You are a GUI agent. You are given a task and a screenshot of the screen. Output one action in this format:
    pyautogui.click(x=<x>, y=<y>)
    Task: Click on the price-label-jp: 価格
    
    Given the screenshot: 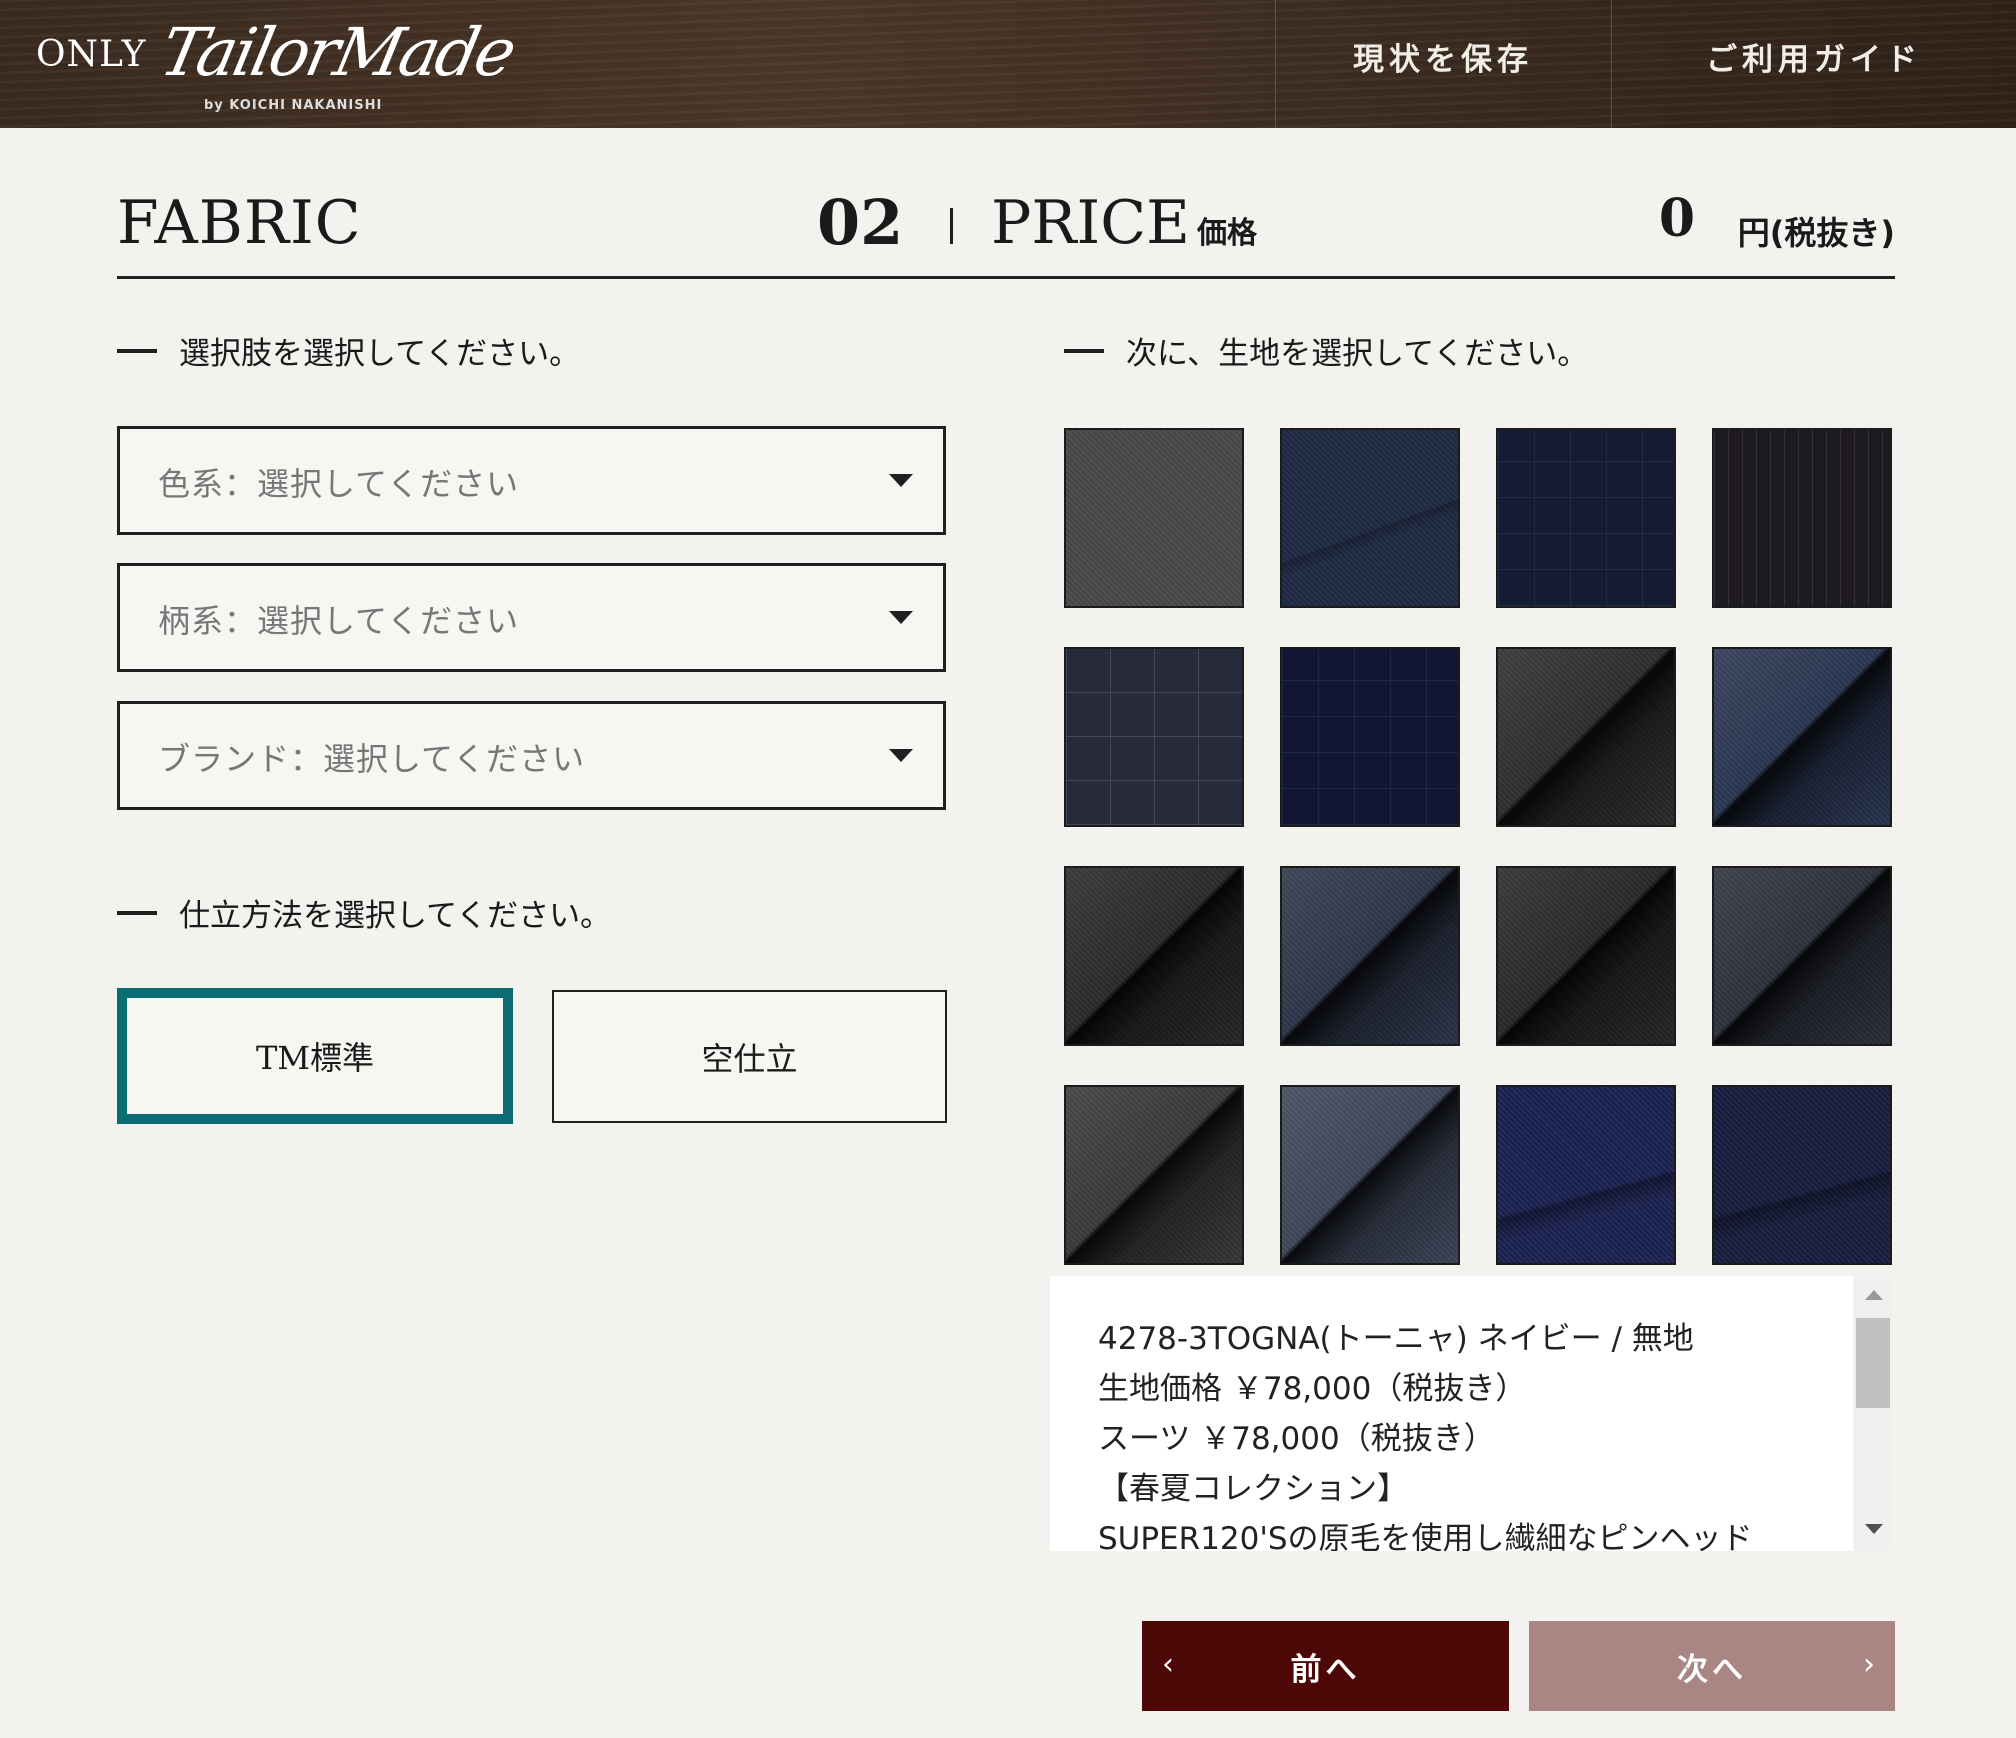 What is the action you would take?
    pyautogui.click(x=1227, y=233)
    